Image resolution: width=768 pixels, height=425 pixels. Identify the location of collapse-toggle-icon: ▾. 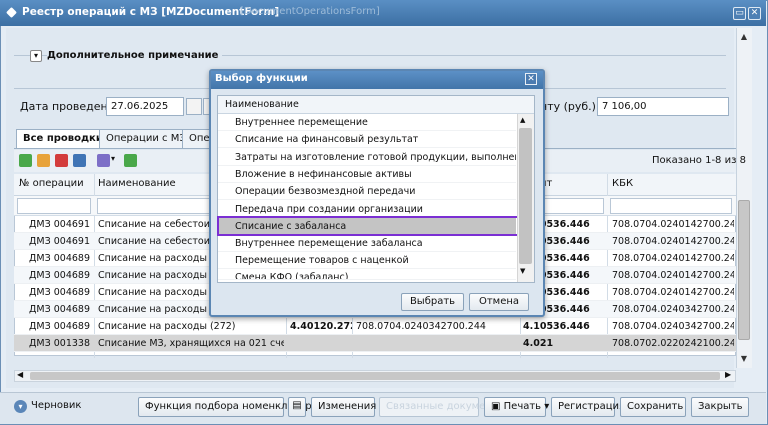
(36, 56).